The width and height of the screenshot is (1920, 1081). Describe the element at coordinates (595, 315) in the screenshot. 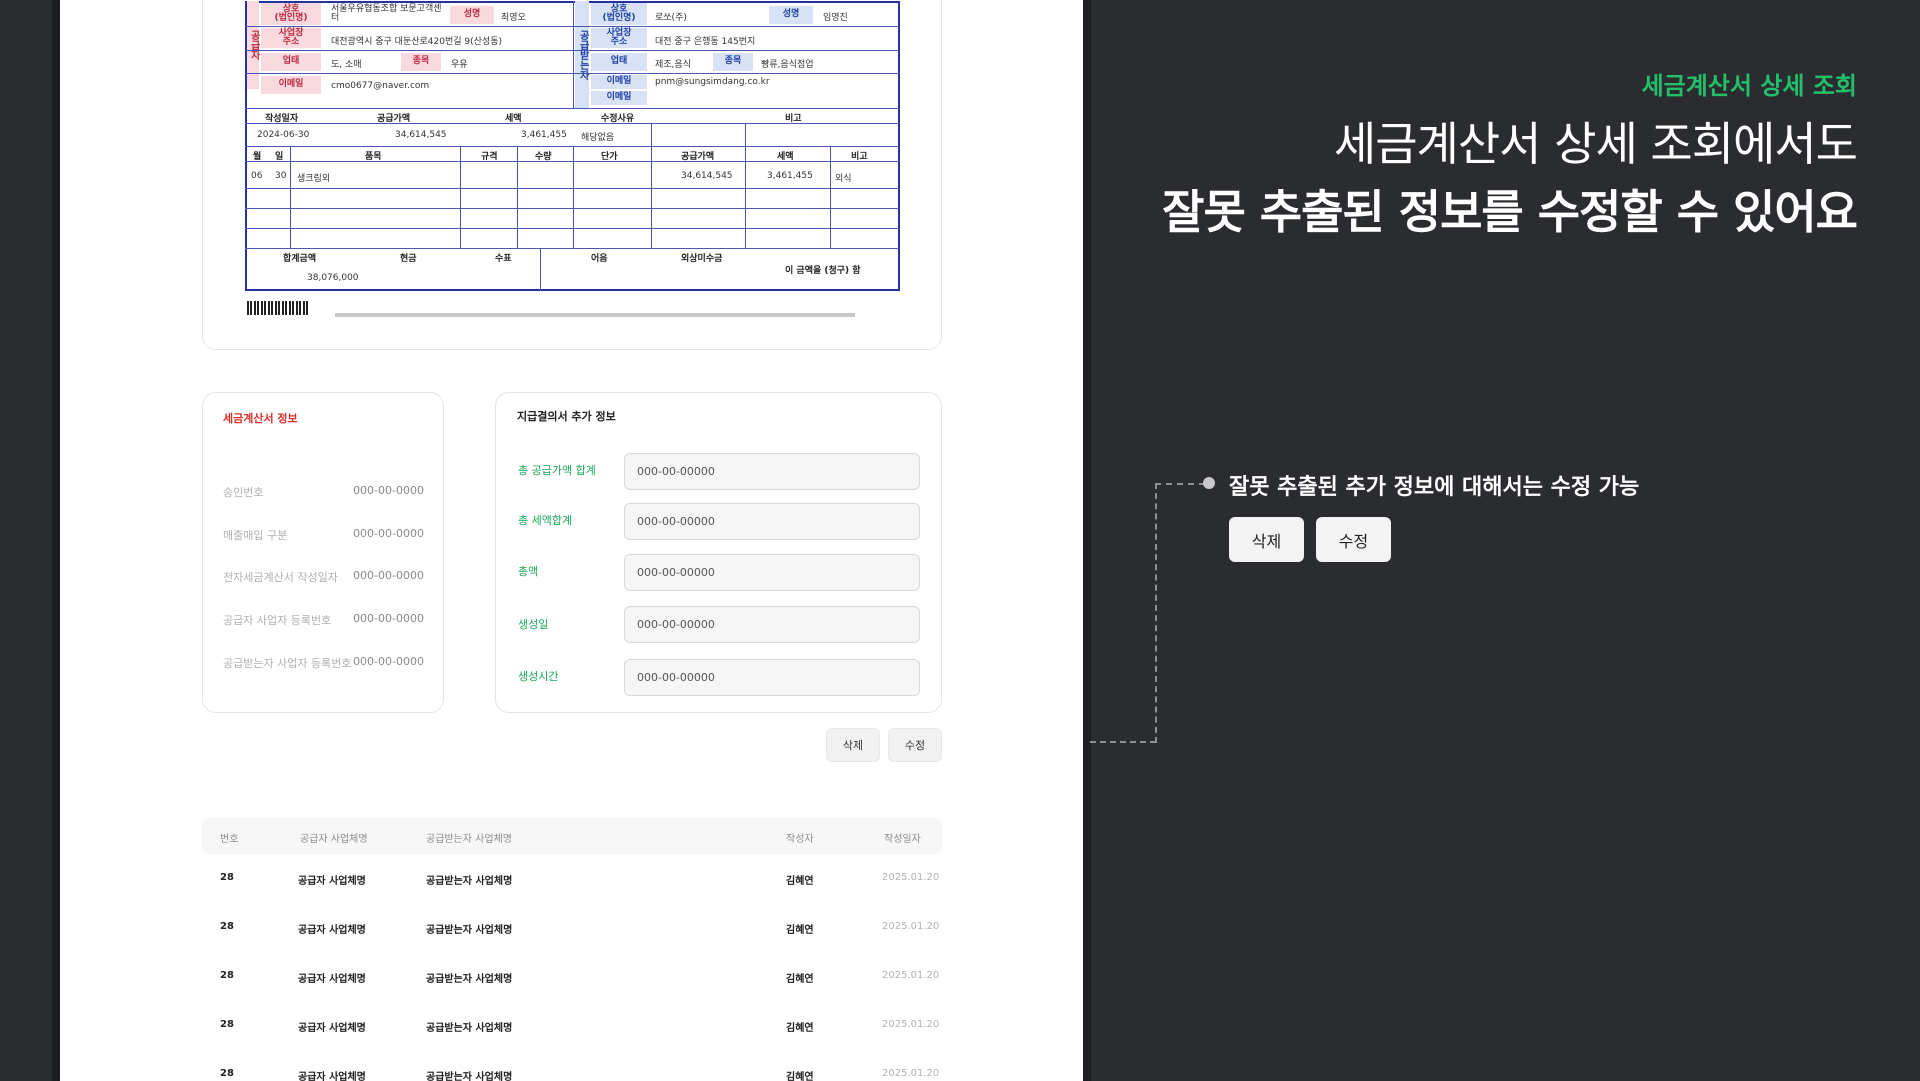

I see `footer-text-cropped` at that location.